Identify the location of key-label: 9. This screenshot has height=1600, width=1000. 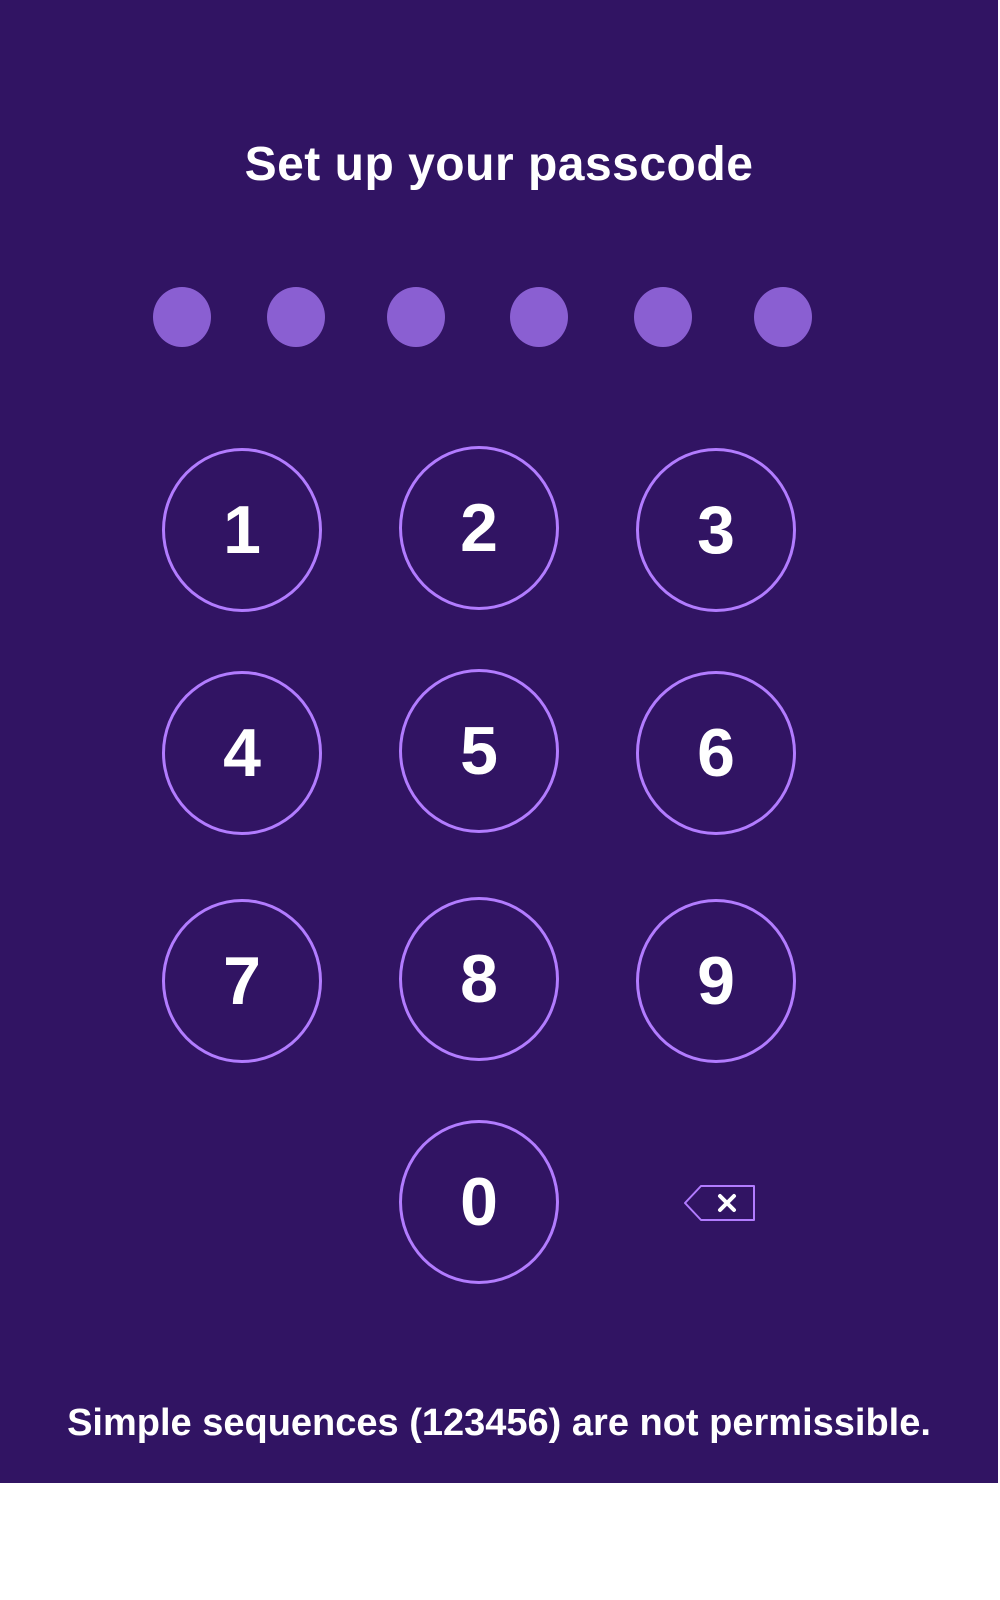
(716, 981).